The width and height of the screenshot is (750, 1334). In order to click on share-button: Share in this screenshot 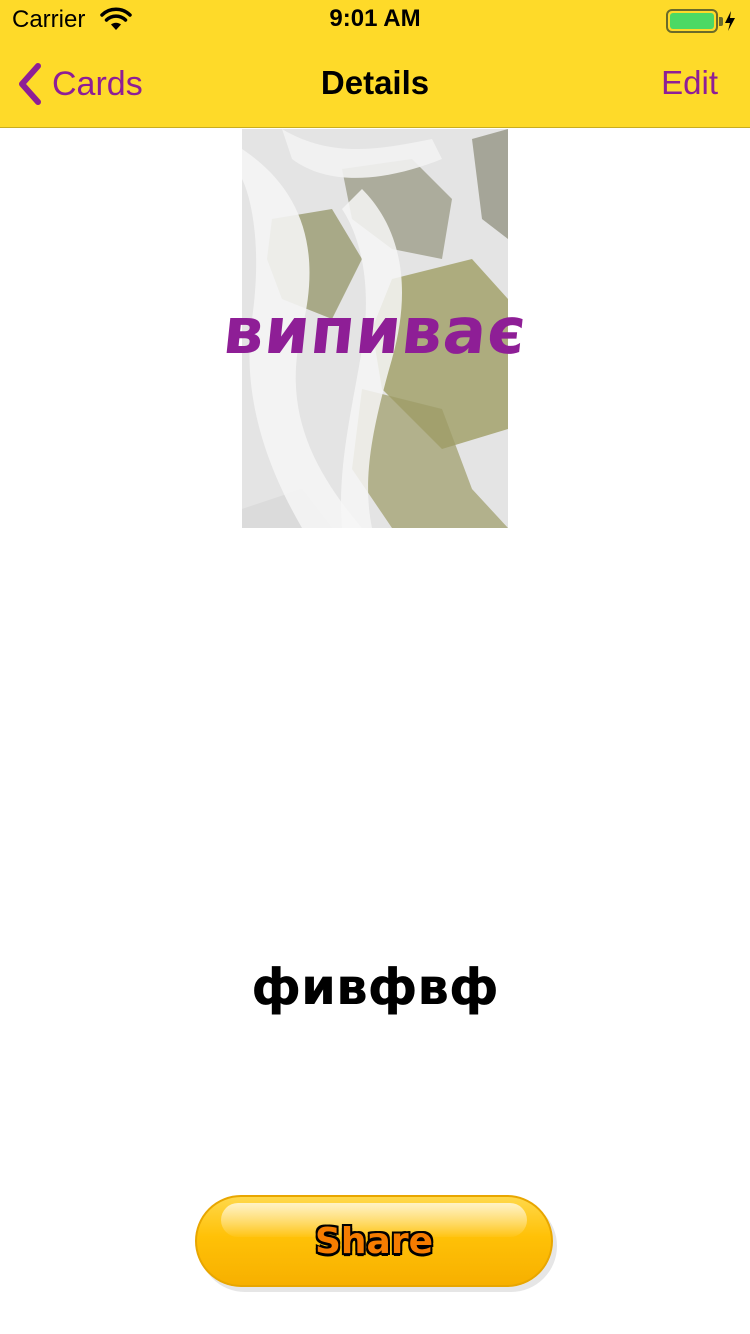, I will do `click(374, 1241)`.